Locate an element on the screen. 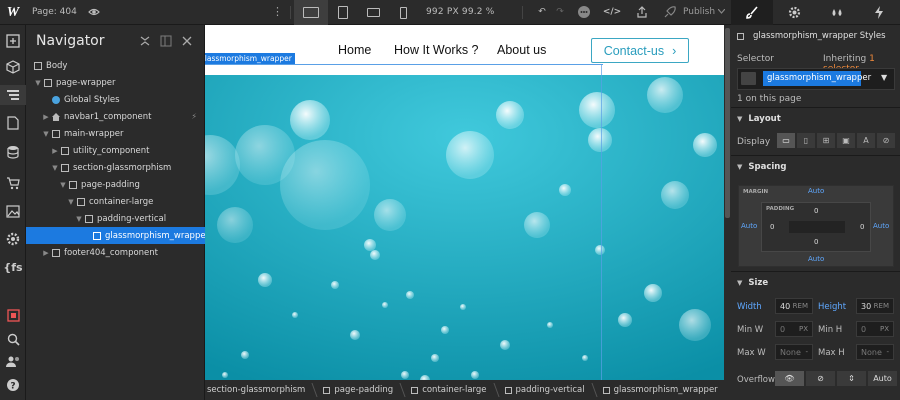  overflow-visible-eye-icon: 👁 is located at coordinates (789, 378).